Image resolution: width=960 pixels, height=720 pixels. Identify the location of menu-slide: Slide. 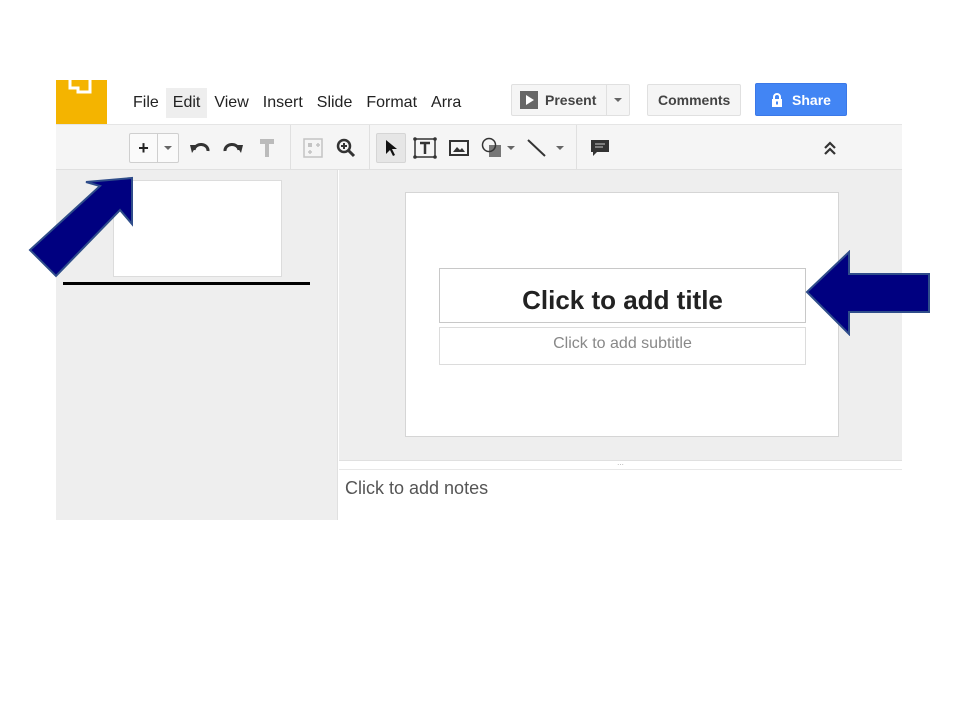
(335, 103).